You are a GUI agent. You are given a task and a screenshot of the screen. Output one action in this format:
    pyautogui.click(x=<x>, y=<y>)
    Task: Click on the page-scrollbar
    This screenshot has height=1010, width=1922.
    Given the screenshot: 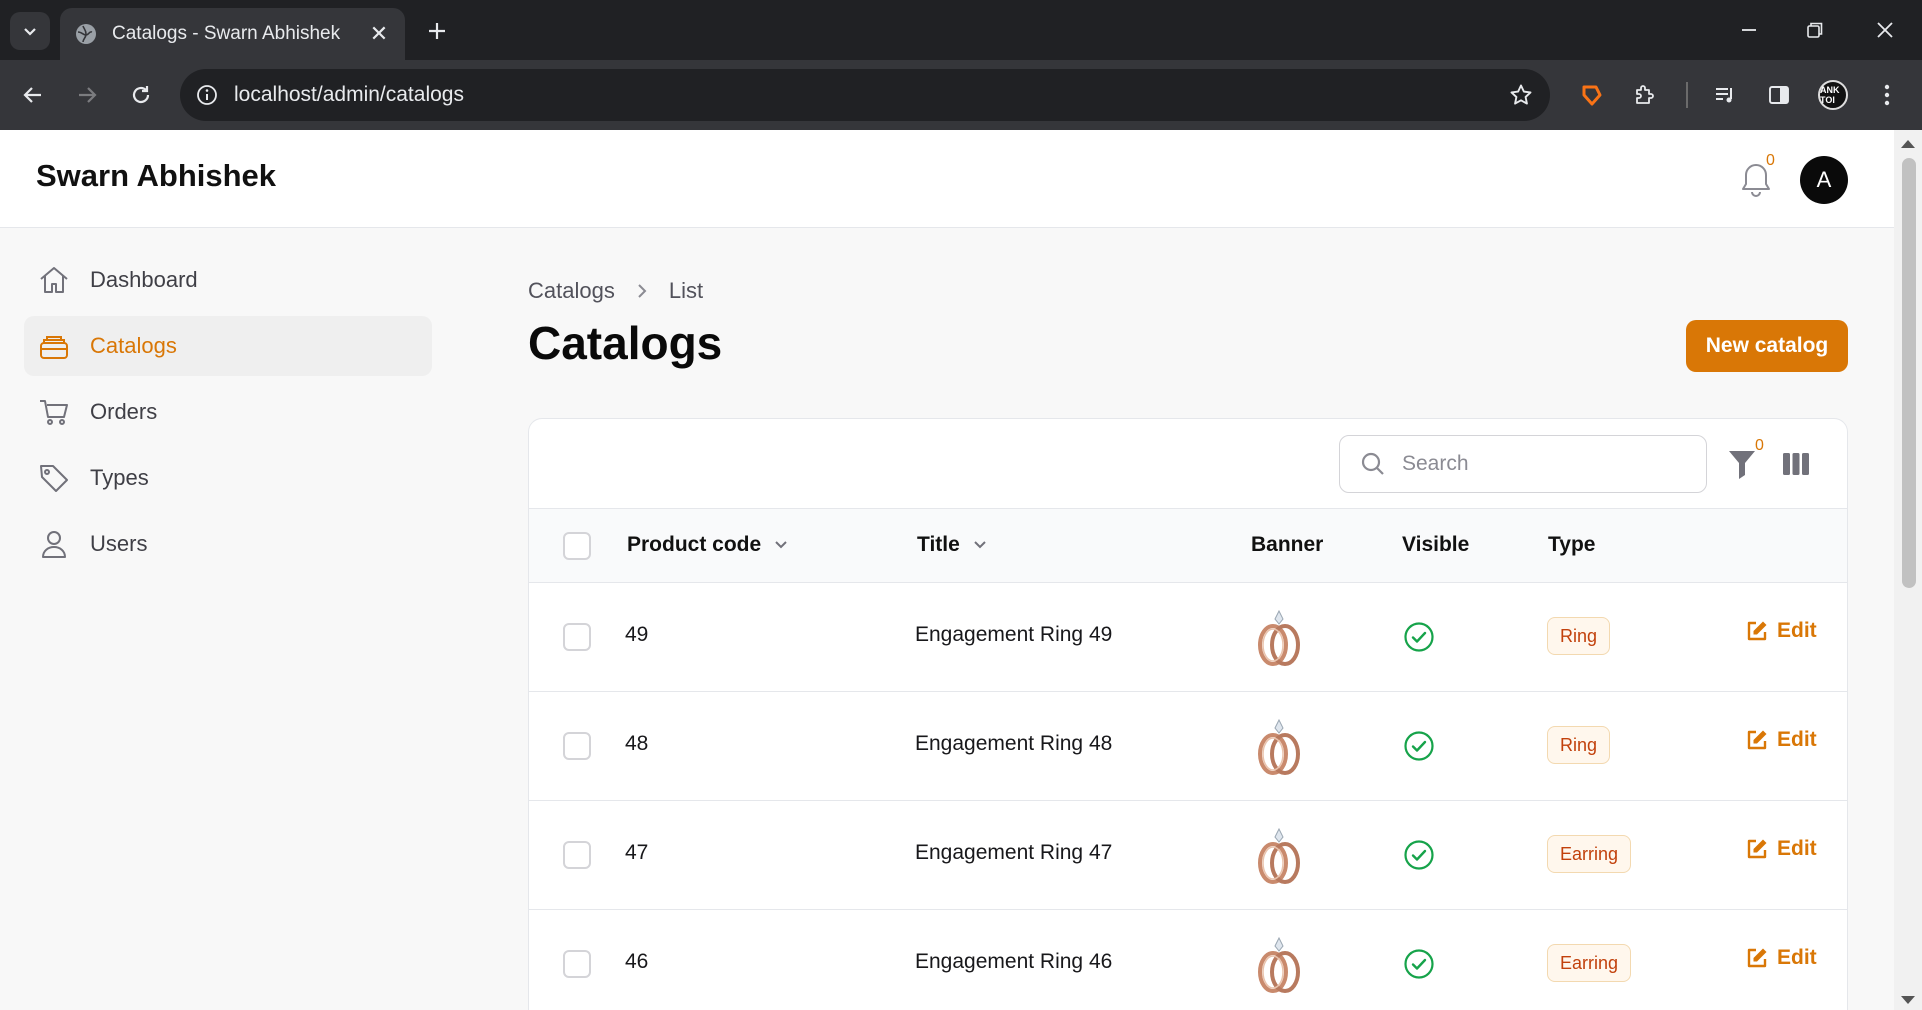 What is the action you would take?
    pyautogui.click(x=1908, y=570)
    